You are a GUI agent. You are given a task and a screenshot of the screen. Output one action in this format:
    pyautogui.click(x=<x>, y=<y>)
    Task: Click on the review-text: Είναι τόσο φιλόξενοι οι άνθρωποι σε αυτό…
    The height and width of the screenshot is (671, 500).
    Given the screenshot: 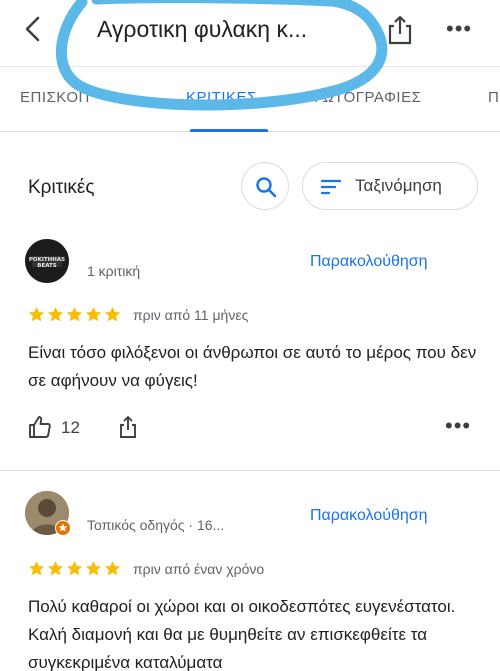 What is the action you would take?
    pyautogui.click(x=252, y=366)
    